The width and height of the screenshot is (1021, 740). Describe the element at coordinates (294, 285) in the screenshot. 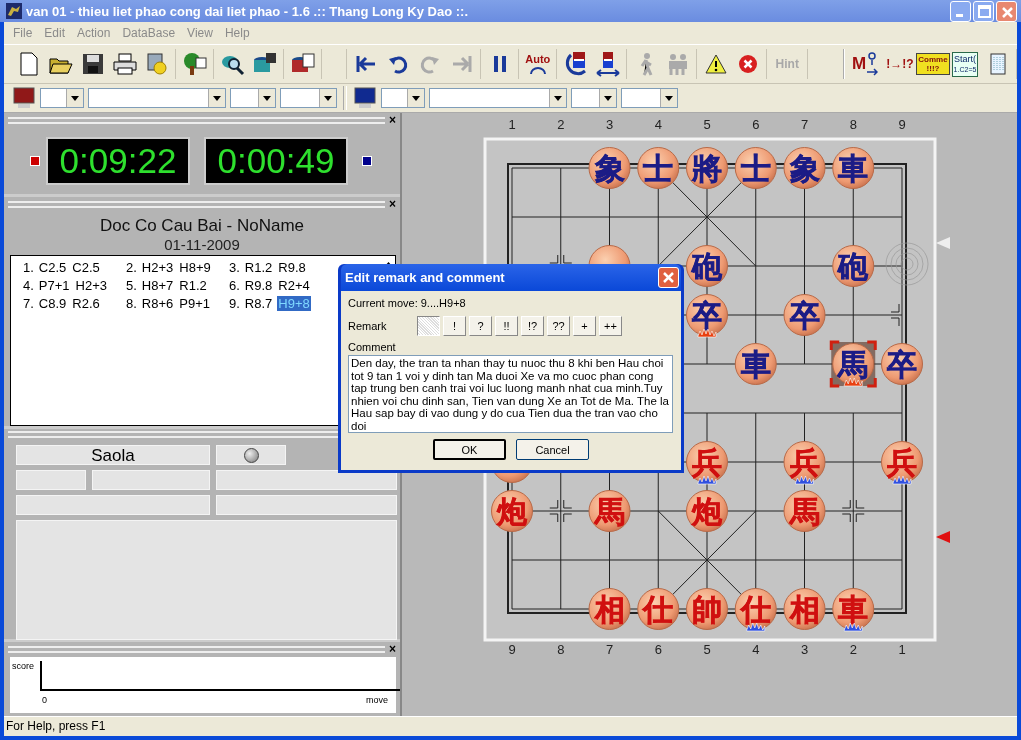

I see `move-text: R2+4` at that location.